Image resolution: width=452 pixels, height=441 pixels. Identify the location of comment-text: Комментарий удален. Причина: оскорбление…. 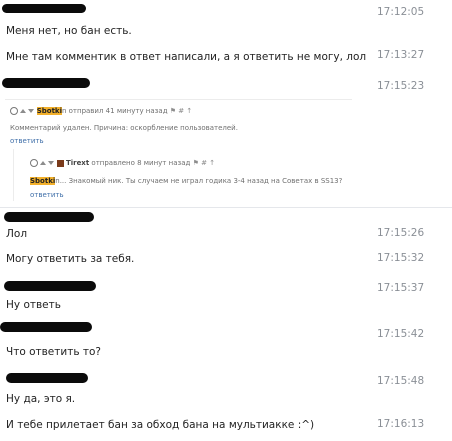
(124, 128).